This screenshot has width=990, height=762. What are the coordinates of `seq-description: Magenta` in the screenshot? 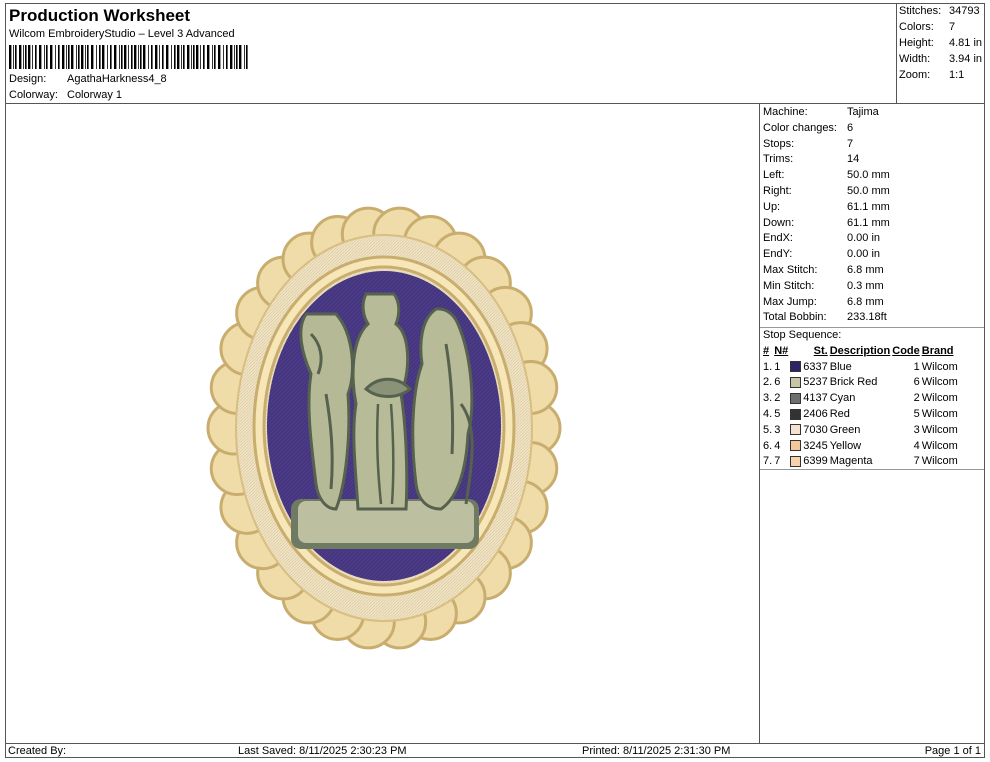 It's located at (851, 461).